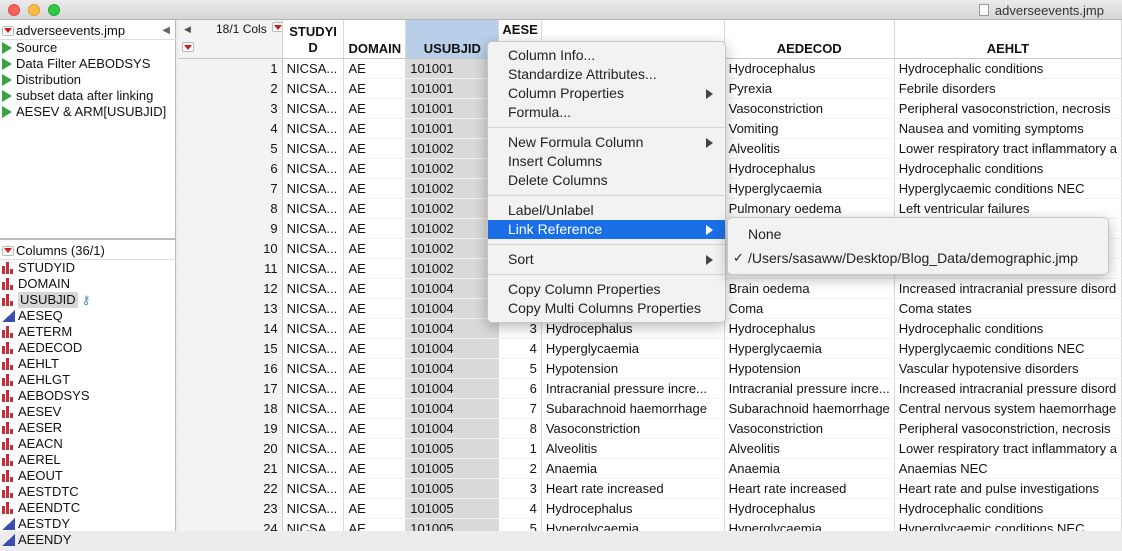 The height and width of the screenshot is (551, 1122). What do you see at coordinates (88, 300) in the screenshot?
I see `column-list-item: USUBJID ⚷` at bounding box center [88, 300].